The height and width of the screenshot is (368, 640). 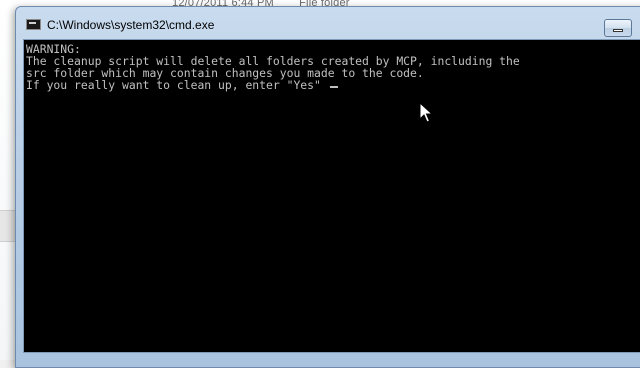 What do you see at coordinates (33, 24) in the screenshot?
I see `cmd-icon` at bounding box center [33, 24].